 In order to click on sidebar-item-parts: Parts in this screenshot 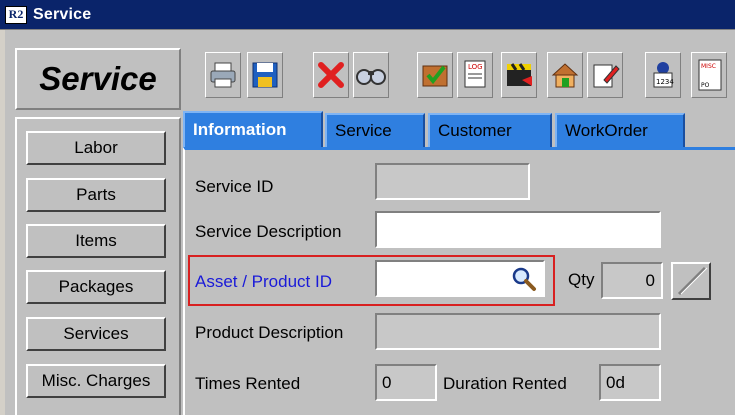, I will do `click(96, 195)`.